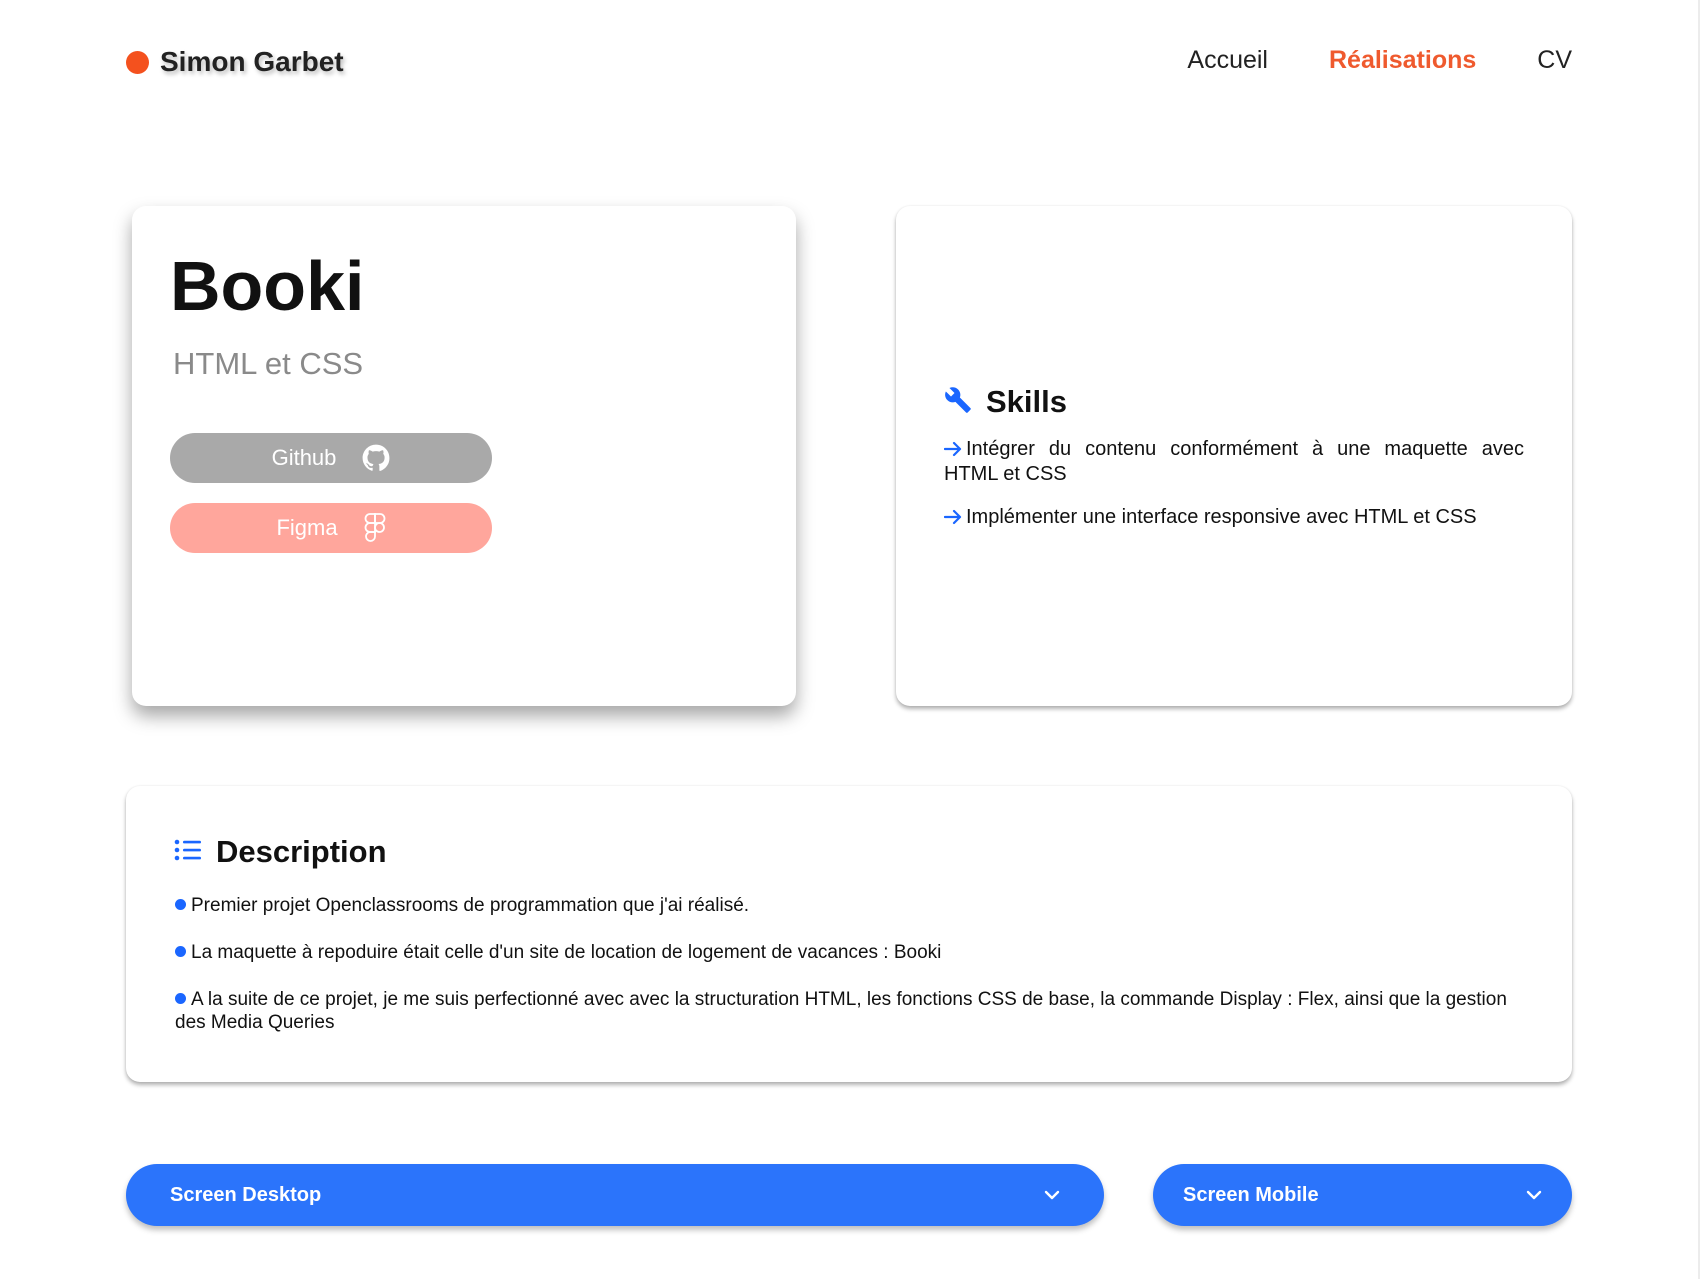  Describe the element at coordinates (1362, 1195) in the screenshot. I see `screen-mobile-accordion: Screen Mobile` at that location.